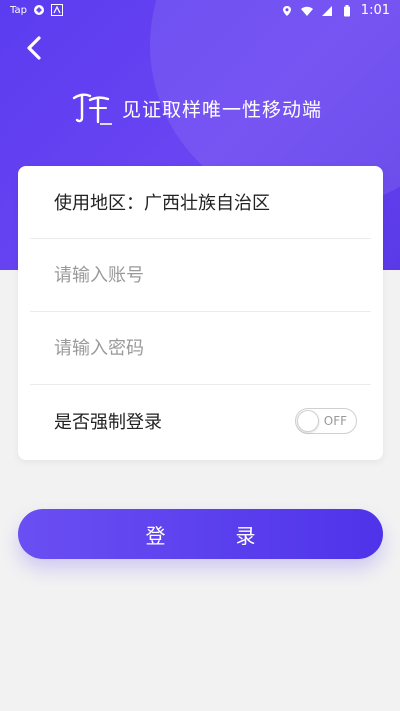  Describe the element at coordinates (308, 421) in the screenshot. I see `toggle-knob` at that location.